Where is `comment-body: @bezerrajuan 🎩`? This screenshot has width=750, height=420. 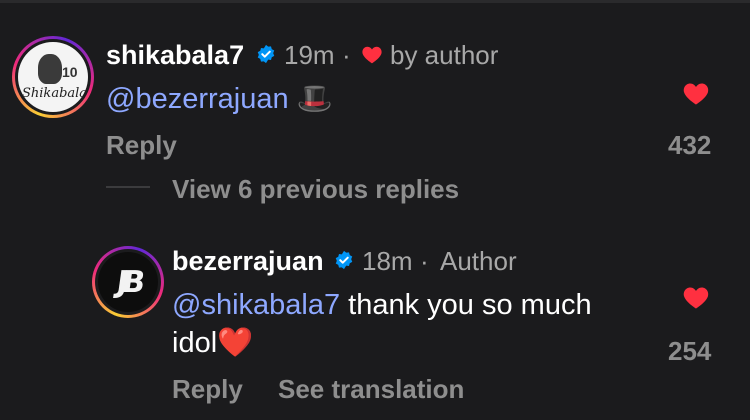 comment-body: @bezerrajuan 🎩 is located at coordinates (219, 99).